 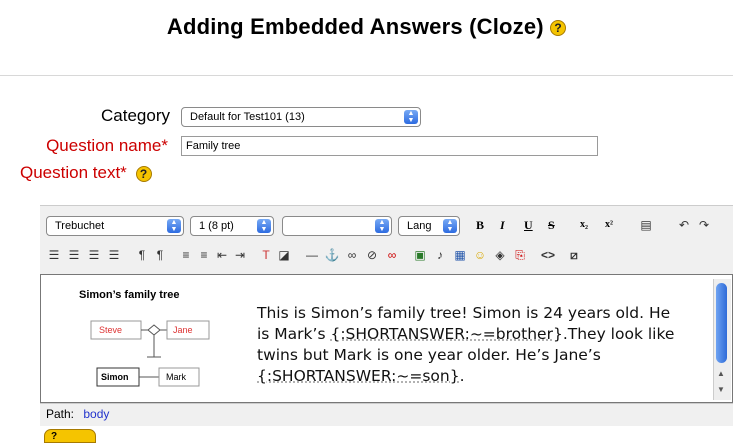 What do you see at coordinates (240, 255) in the screenshot?
I see `indent-icon: ⇥` at bounding box center [240, 255].